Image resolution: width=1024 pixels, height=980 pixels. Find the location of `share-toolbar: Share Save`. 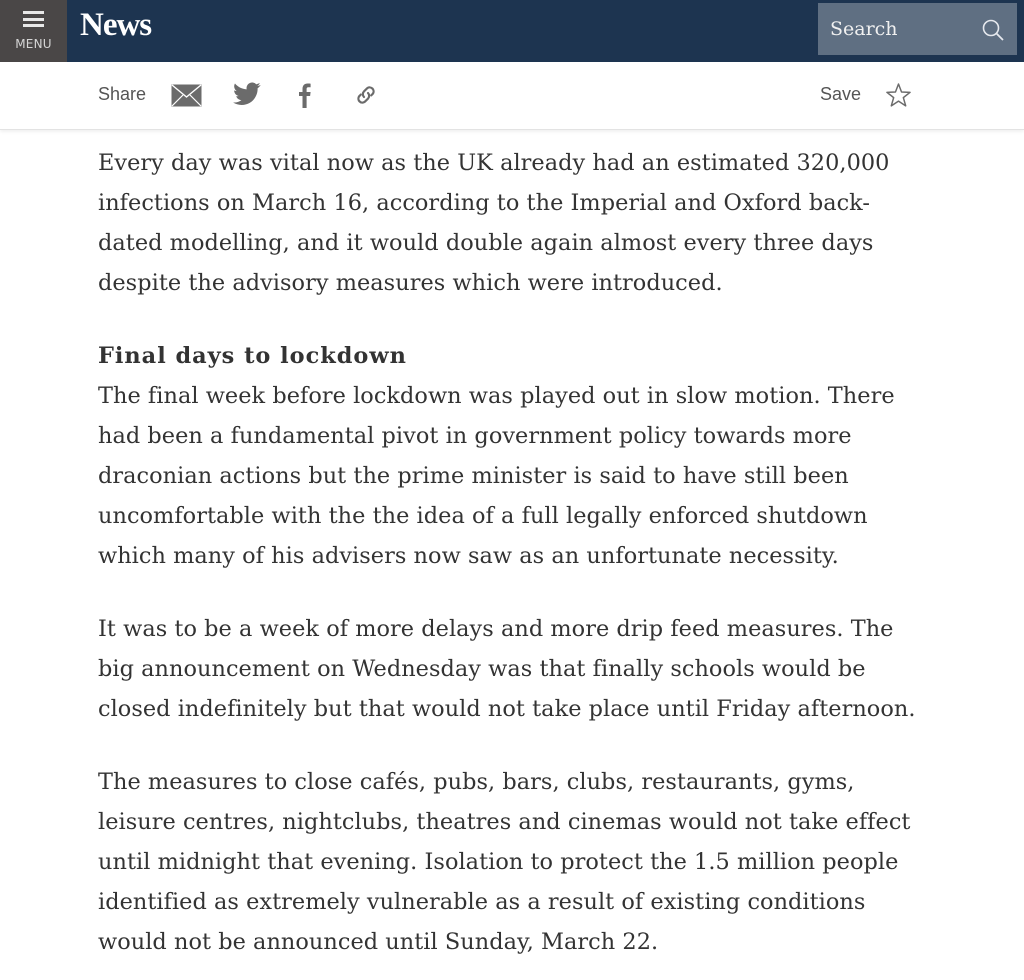

share-toolbar: Share Save is located at coordinates (512, 96).